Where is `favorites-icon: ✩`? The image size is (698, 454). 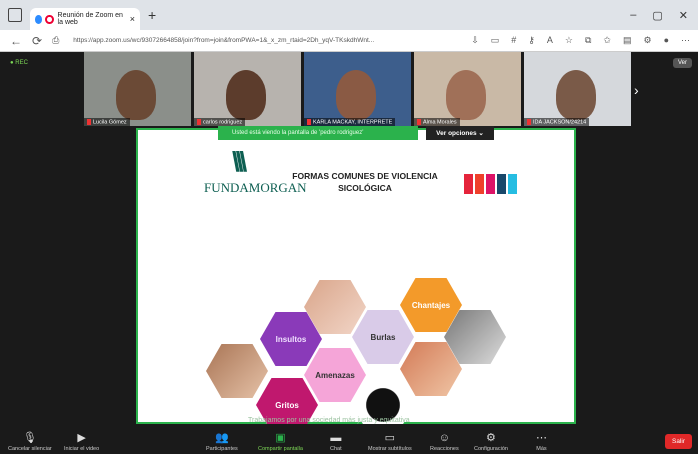
favorites-icon: ✩ is located at coordinates (607, 40).